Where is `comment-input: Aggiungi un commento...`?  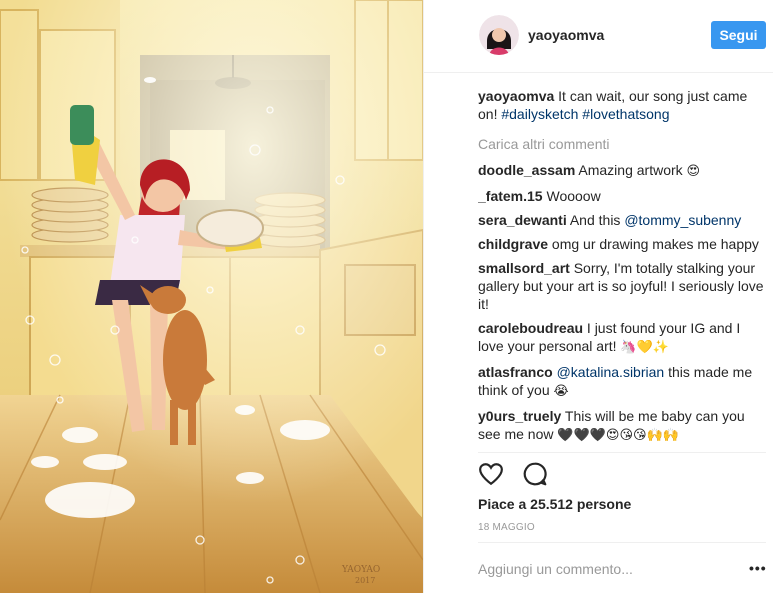
comment-input: Aggiungi un commento... is located at coordinates (598, 569).